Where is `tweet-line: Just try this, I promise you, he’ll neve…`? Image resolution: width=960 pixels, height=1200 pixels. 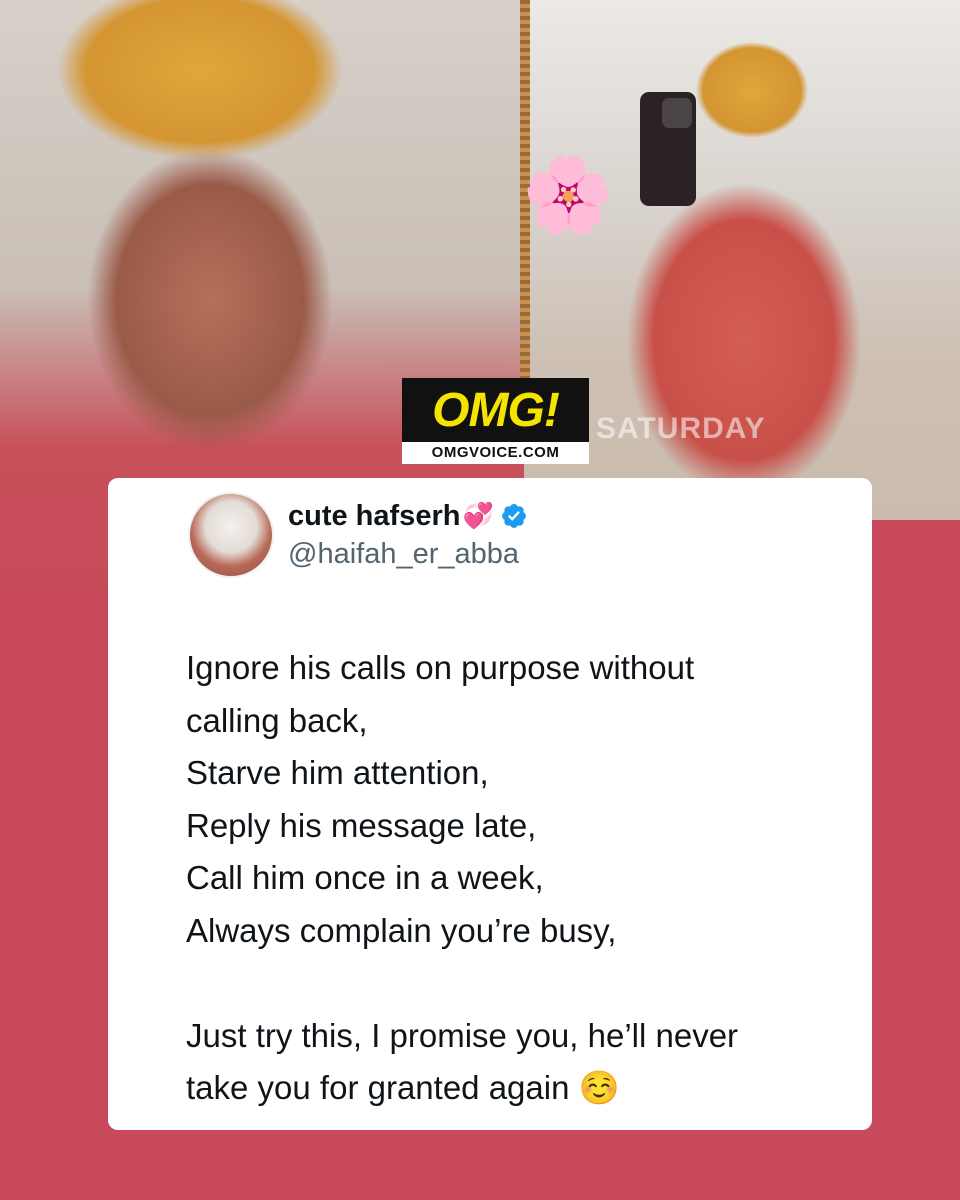
tweet-line: Just try this, I promise you, he’ll neve… is located at coordinates (462, 1035).